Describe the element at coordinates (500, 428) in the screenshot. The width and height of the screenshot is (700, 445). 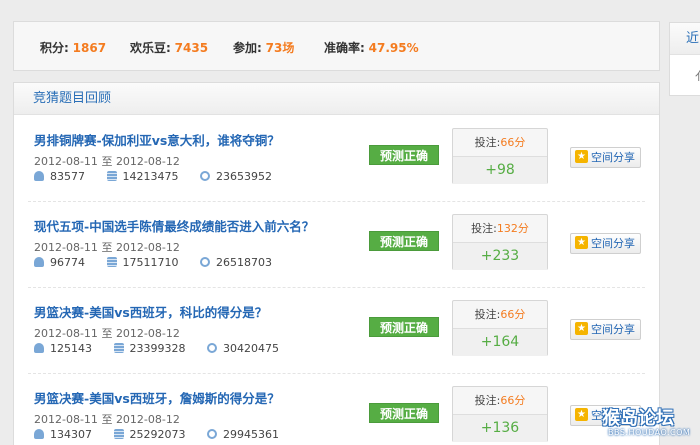
I see `gain-amount: +136` at that location.